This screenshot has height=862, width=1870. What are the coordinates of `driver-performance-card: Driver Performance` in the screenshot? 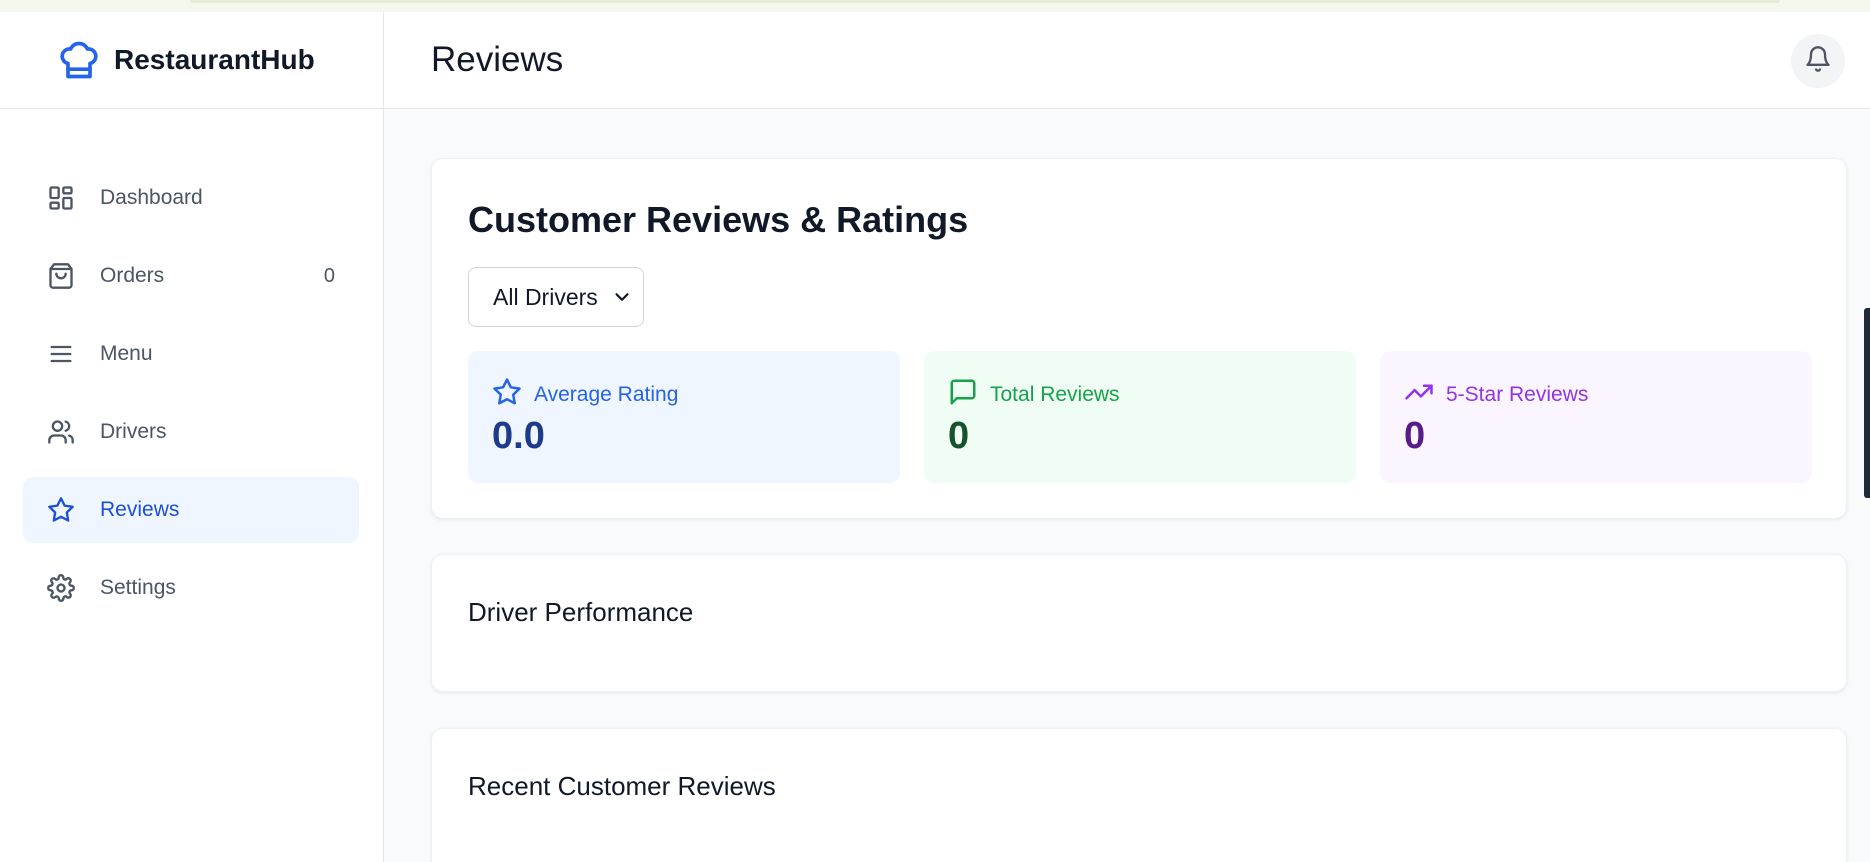 It's located at (1139, 623).